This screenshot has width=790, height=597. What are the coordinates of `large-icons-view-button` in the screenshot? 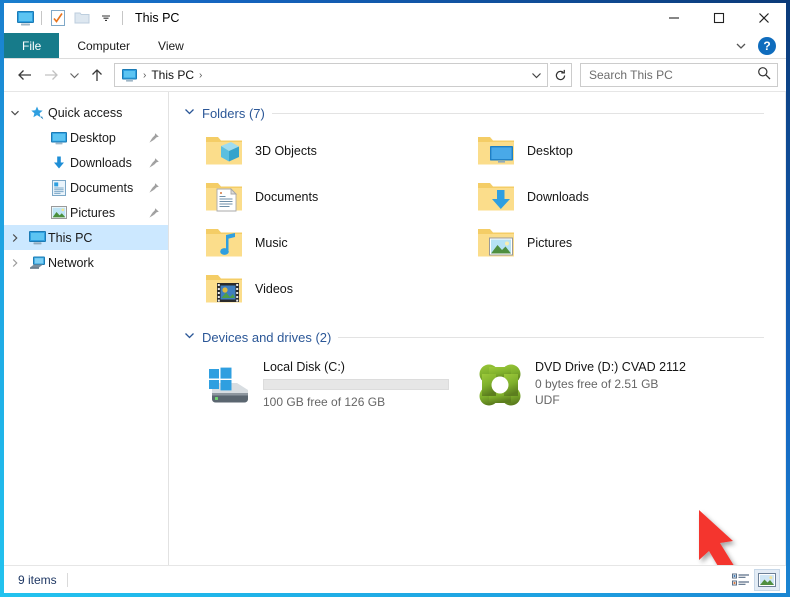 It's located at (767, 579).